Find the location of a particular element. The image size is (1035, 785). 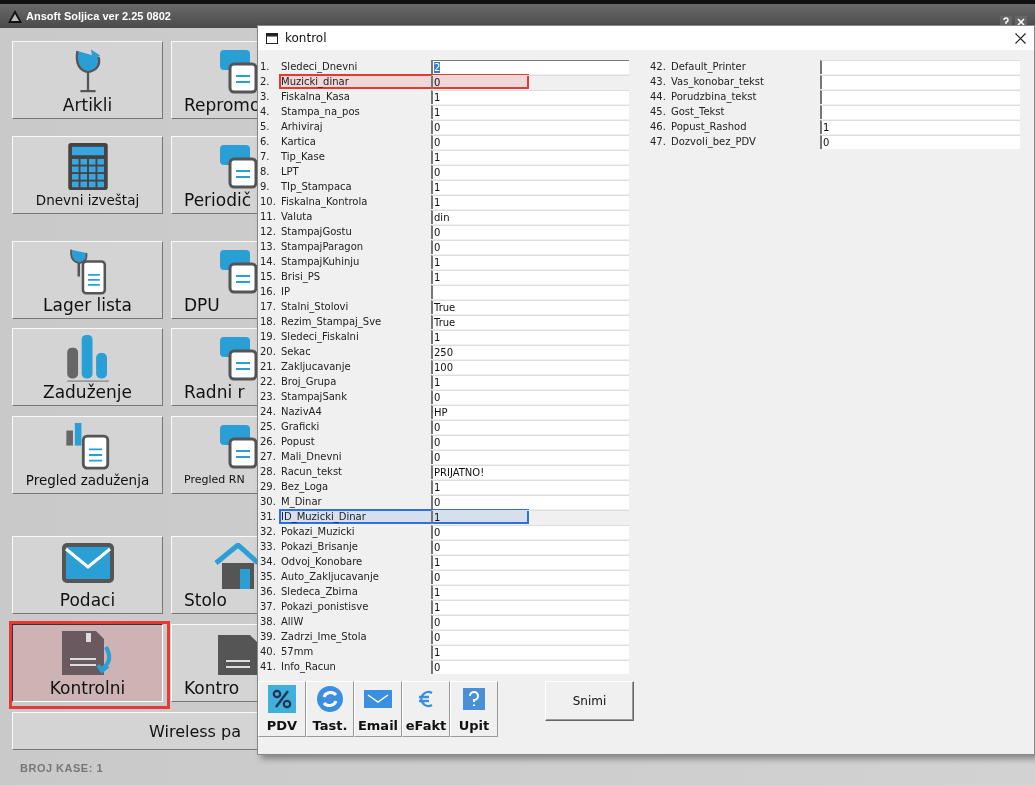

setting-number: 6. is located at coordinates (265, 141).